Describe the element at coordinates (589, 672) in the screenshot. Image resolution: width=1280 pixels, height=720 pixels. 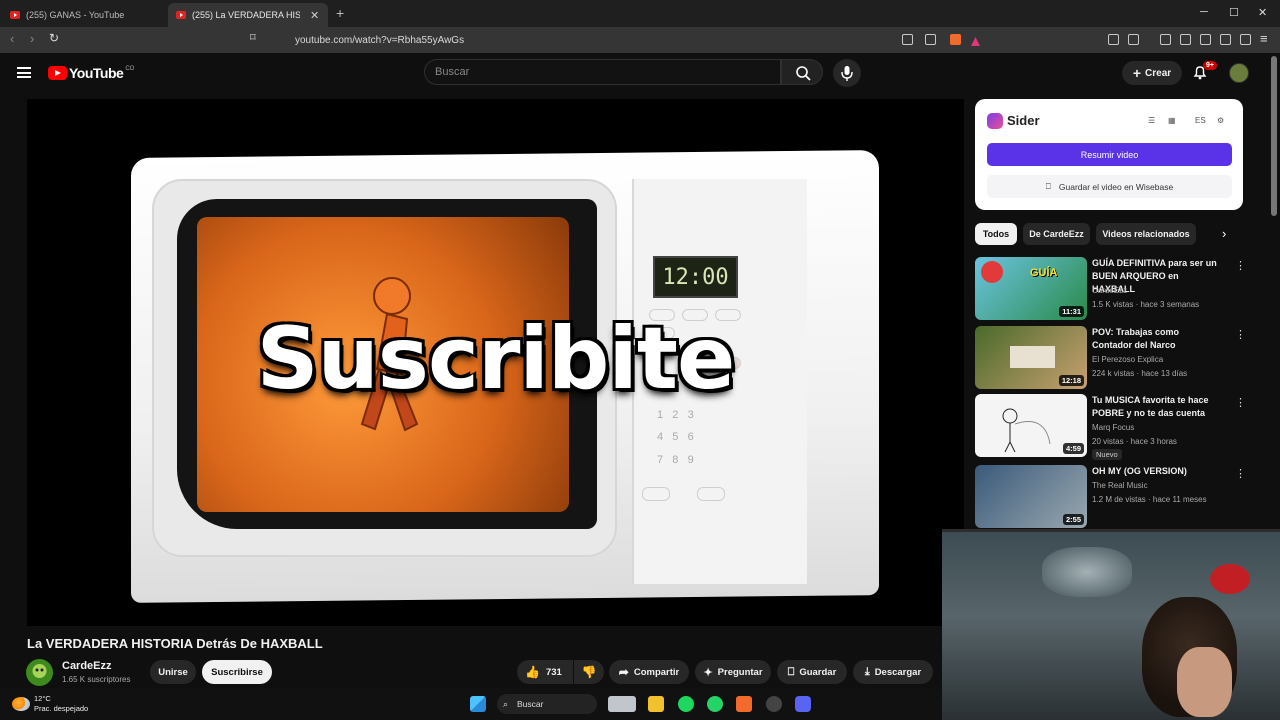
I see `dislike-button: 👎` at that location.